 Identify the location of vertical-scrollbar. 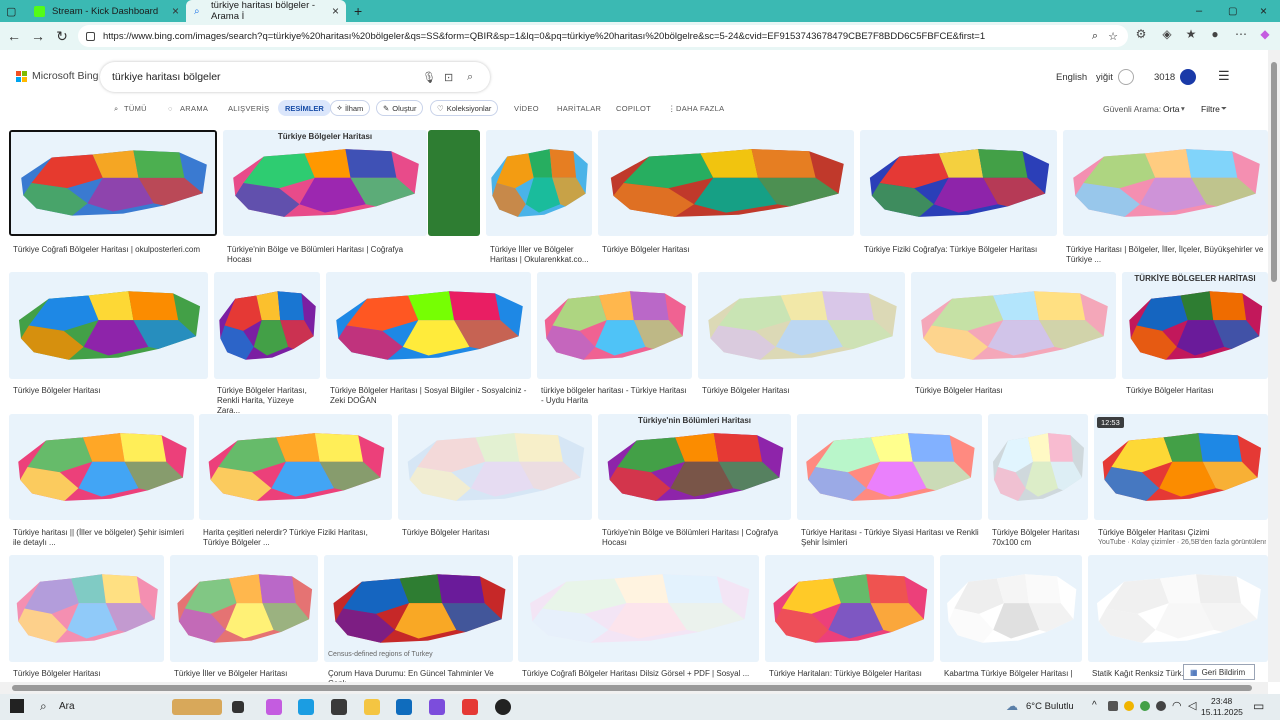
(1274, 366).